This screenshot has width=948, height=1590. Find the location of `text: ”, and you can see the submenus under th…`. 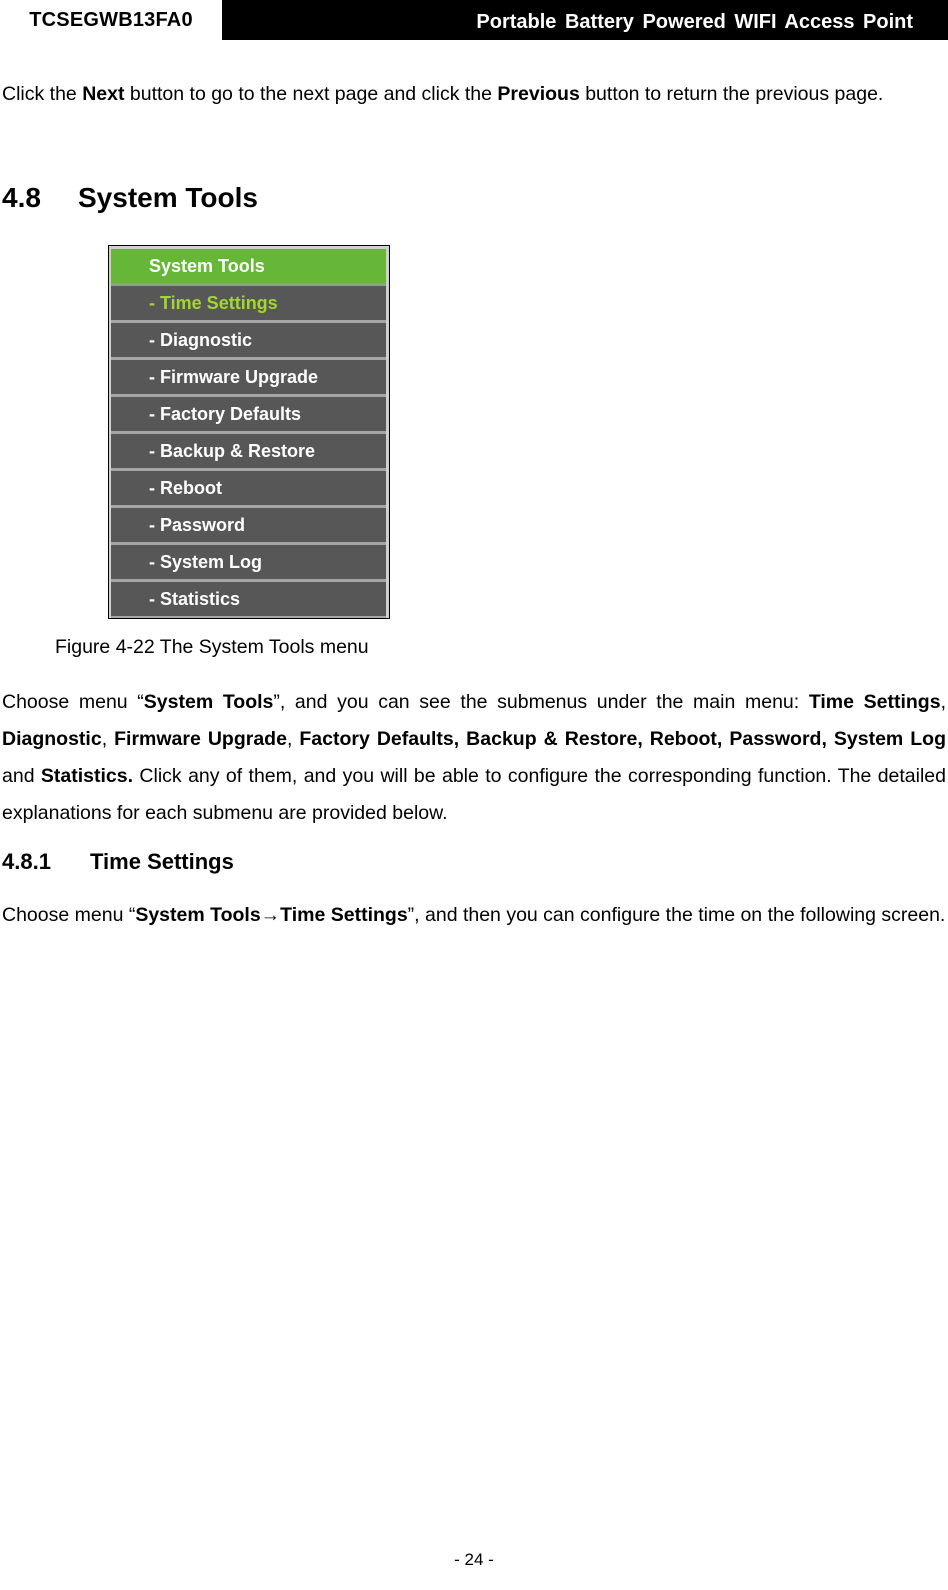

text: ”, and you can see the submenus under th… is located at coordinates (541, 702).